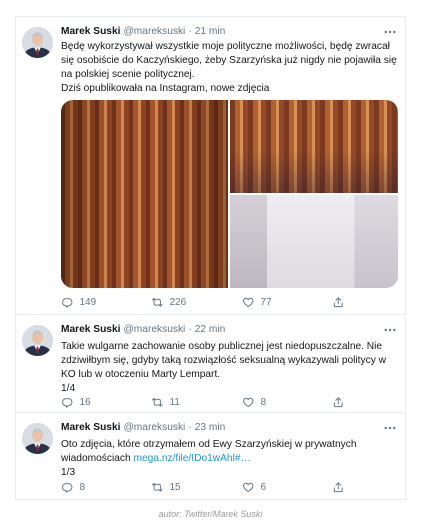 The width and height of the screenshot is (436, 524). What do you see at coordinates (82, 487) in the screenshot?
I see `reply-count: 8` at bounding box center [82, 487].